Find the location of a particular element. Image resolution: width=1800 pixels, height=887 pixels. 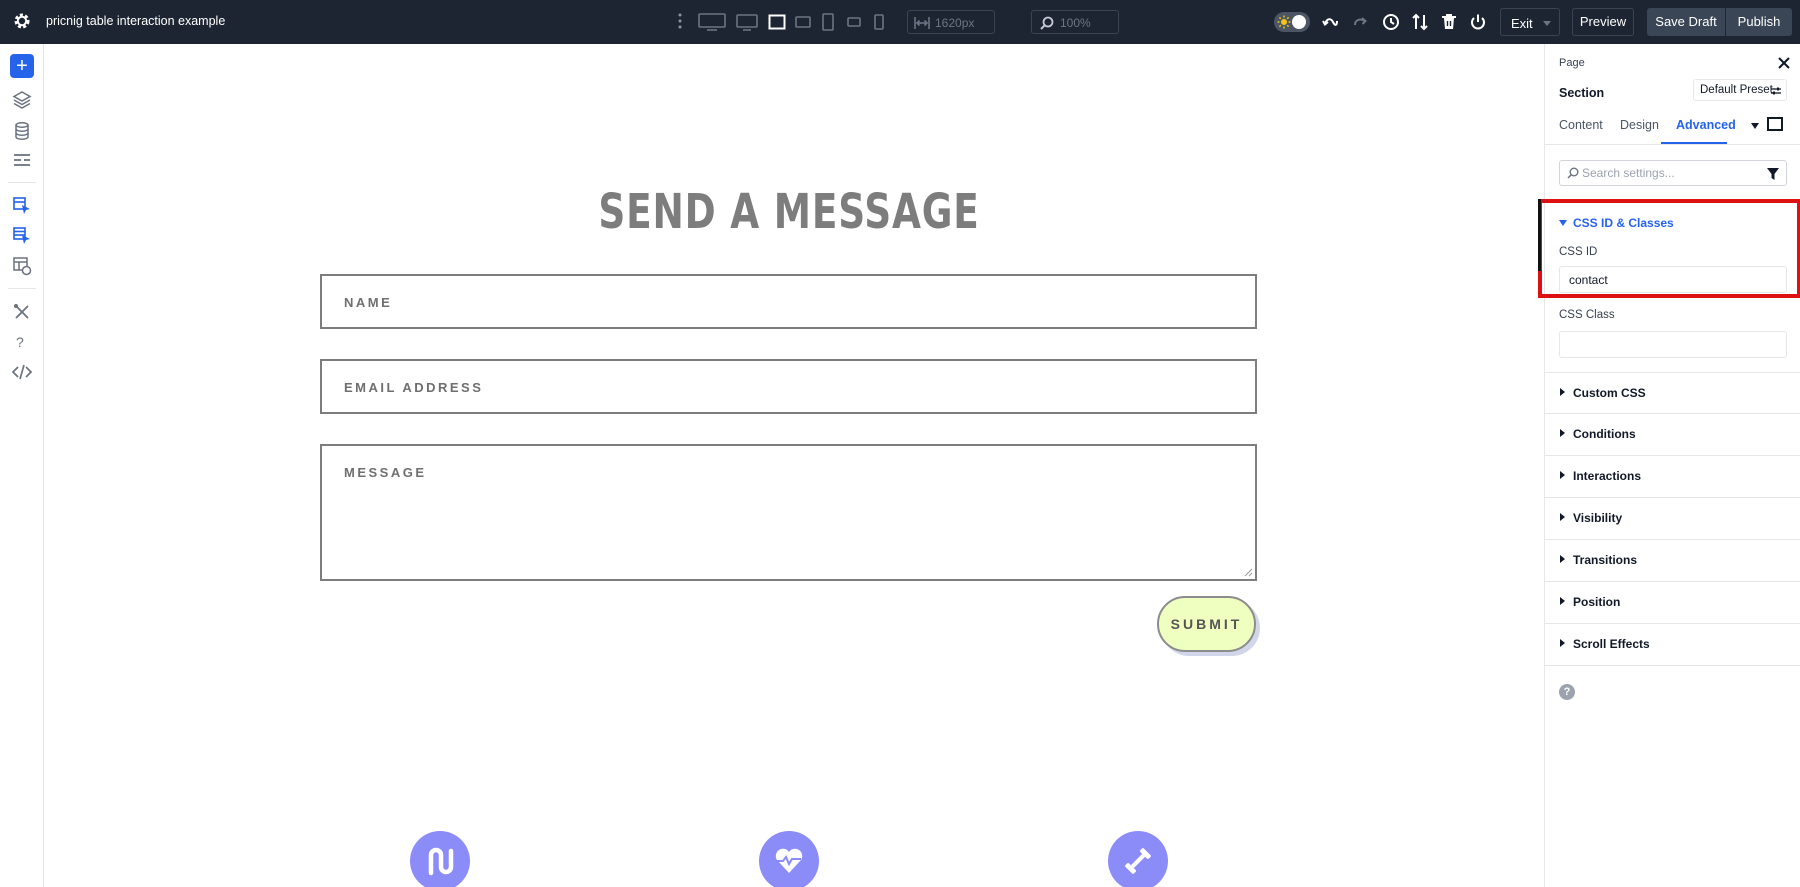

tabs-divider is located at coordinates (1672, 144).